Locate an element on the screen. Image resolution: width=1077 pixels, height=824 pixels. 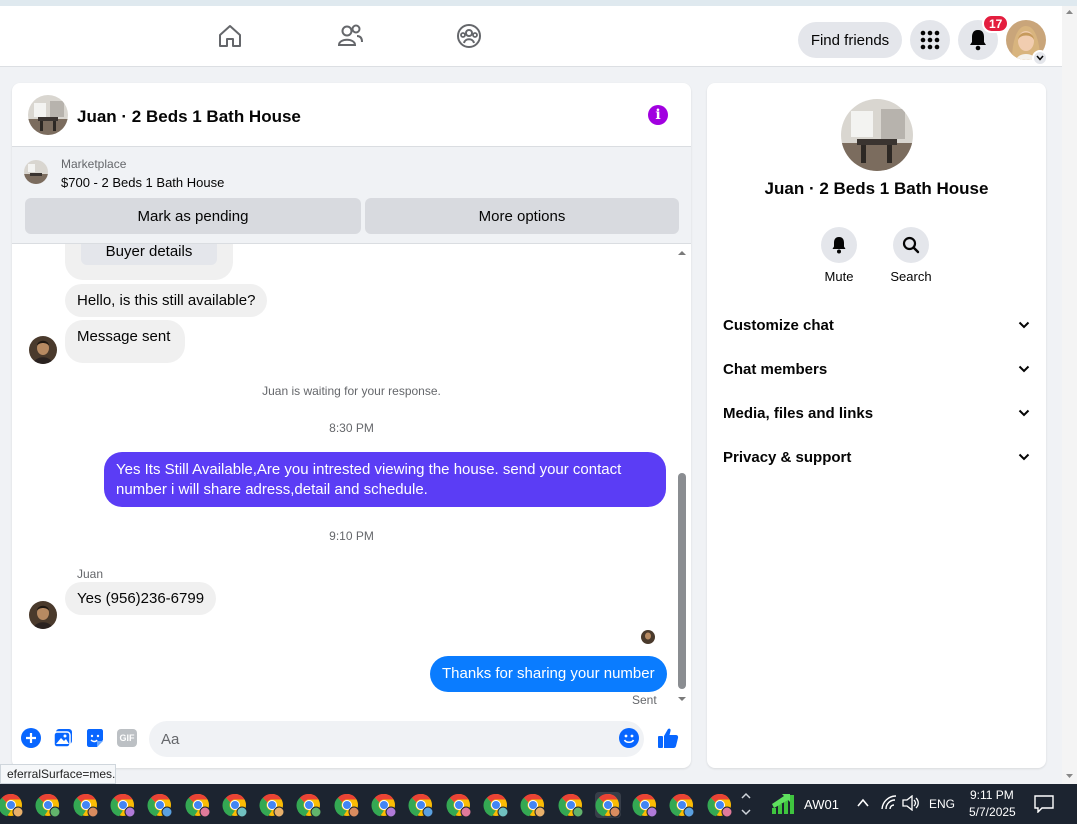
marketplace-label: Marketplace is located at coordinates (94, 164).